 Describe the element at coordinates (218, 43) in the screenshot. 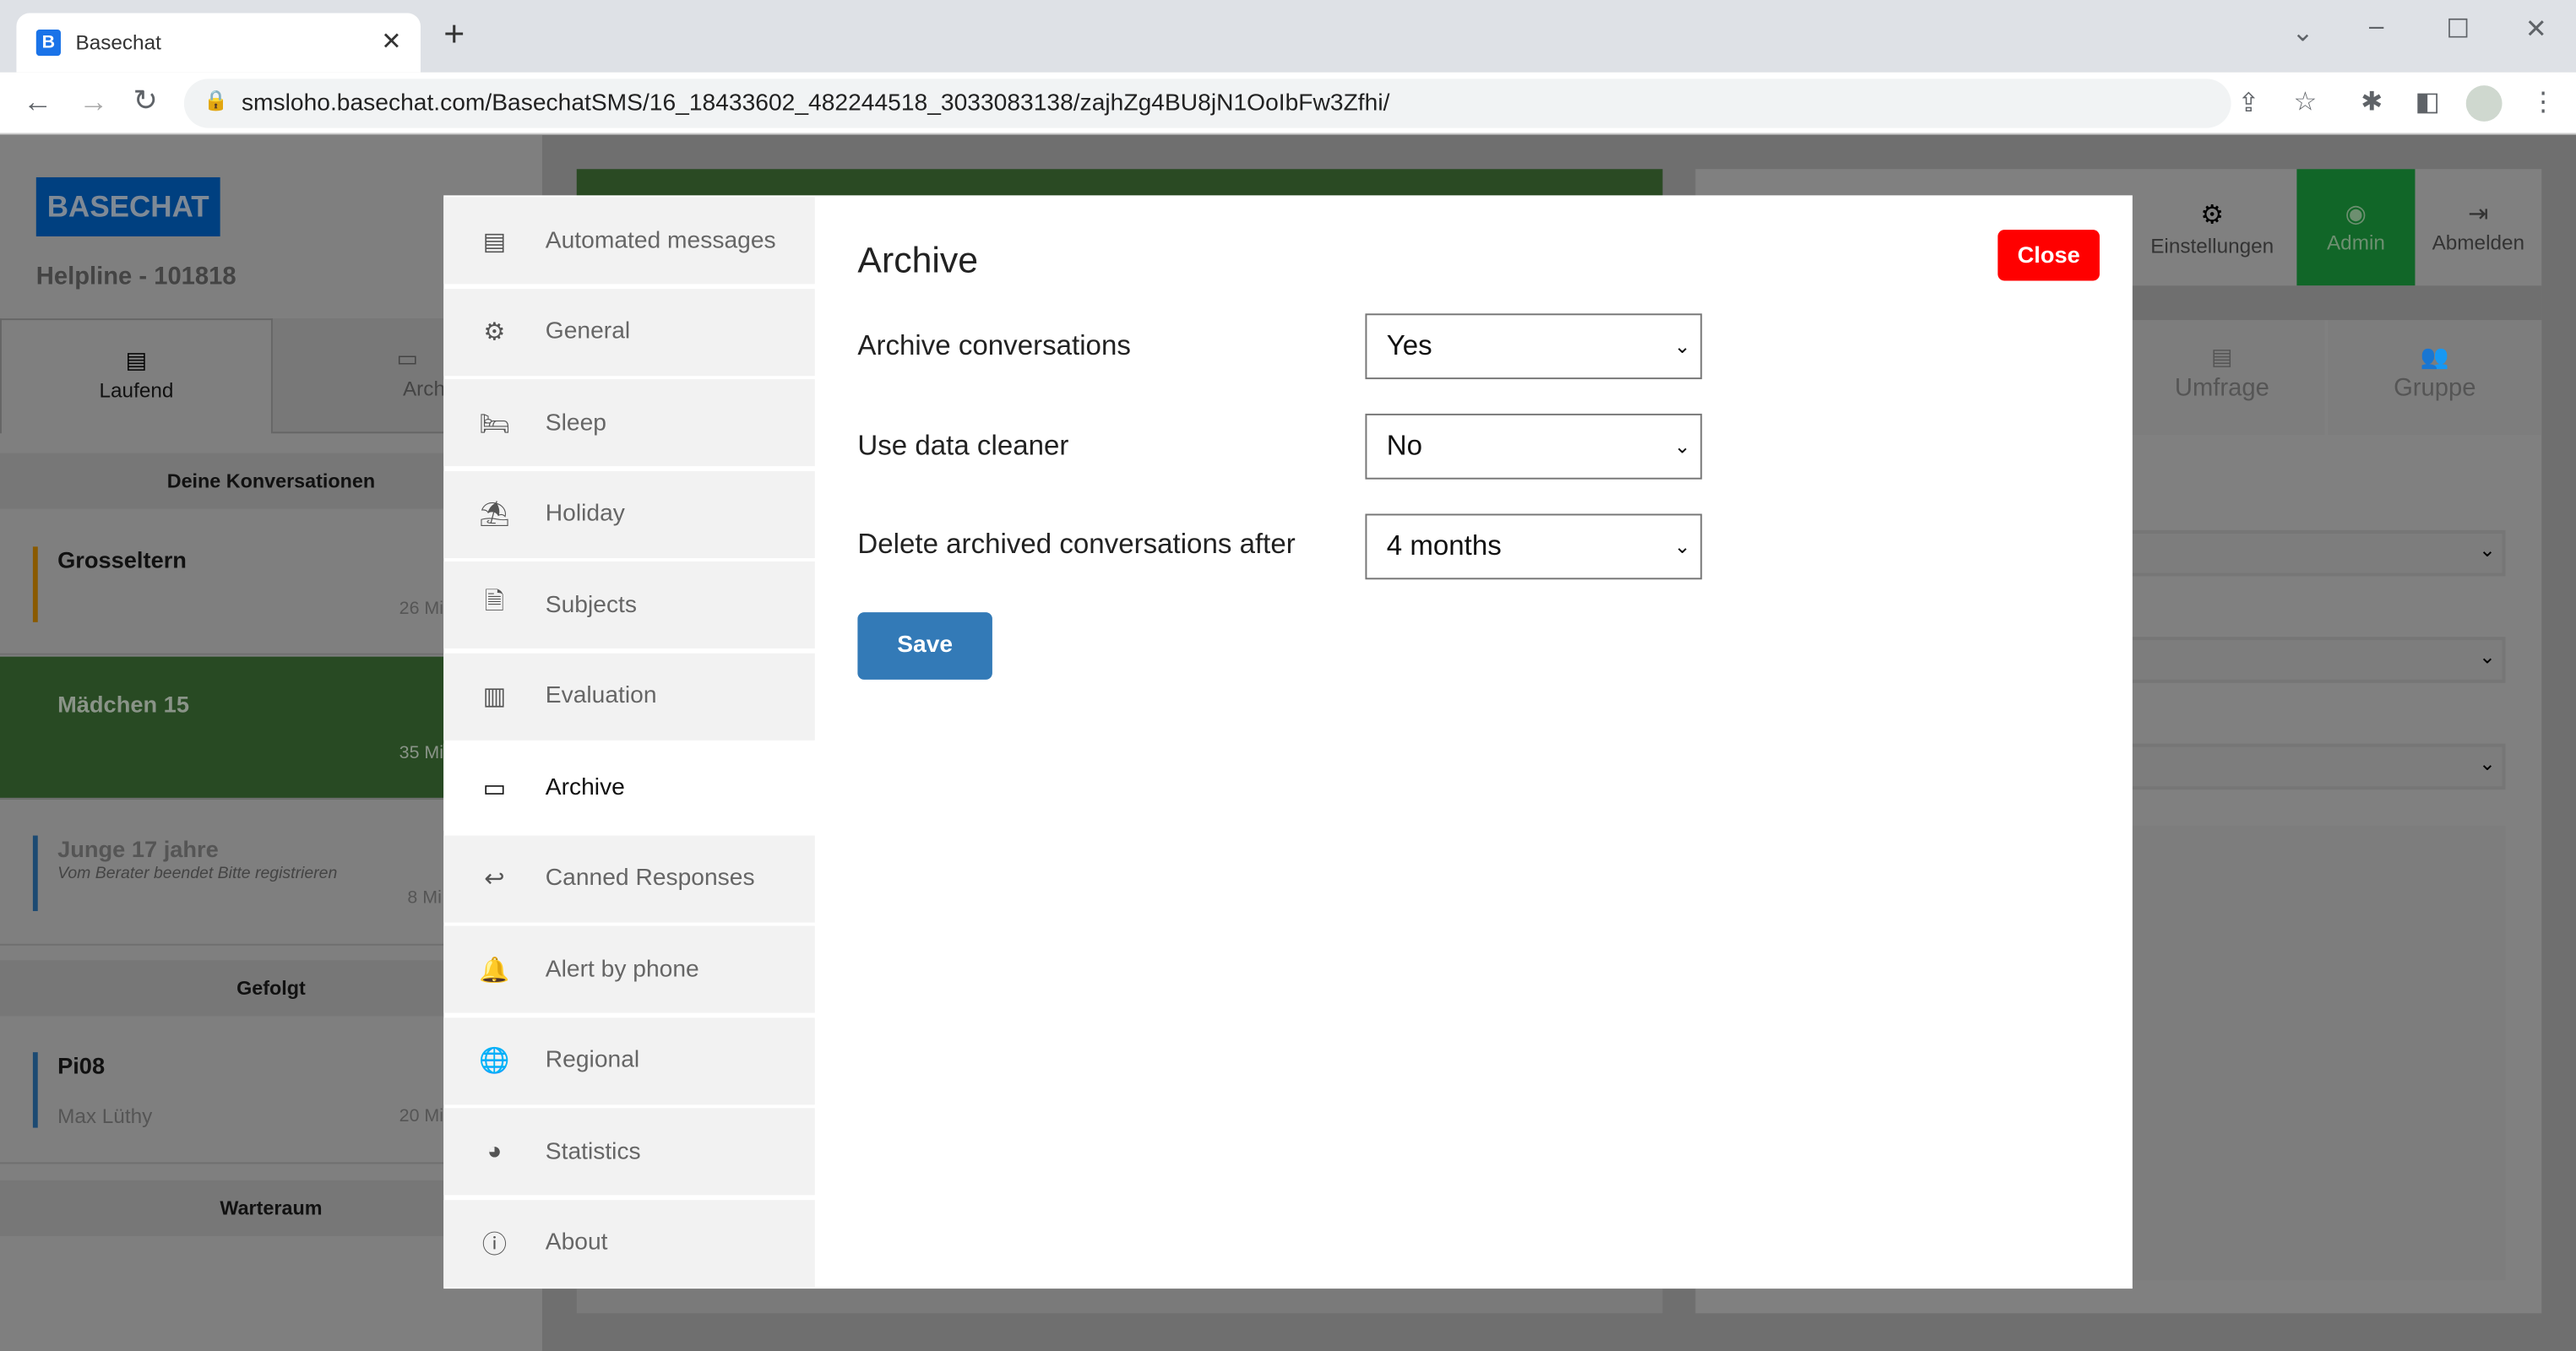

I see `browser-tab: B Basechat ✕` at that location.